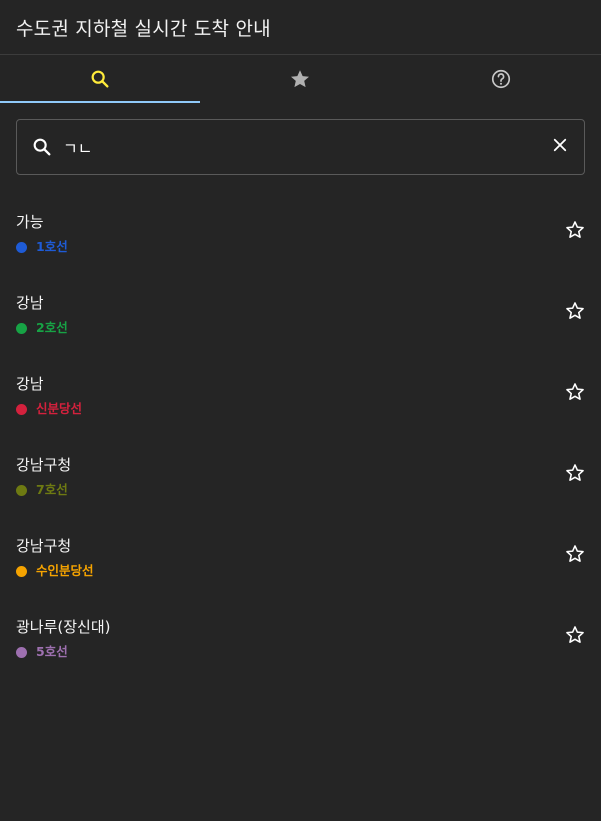  I want to click on tab-search, so click(100, 79).